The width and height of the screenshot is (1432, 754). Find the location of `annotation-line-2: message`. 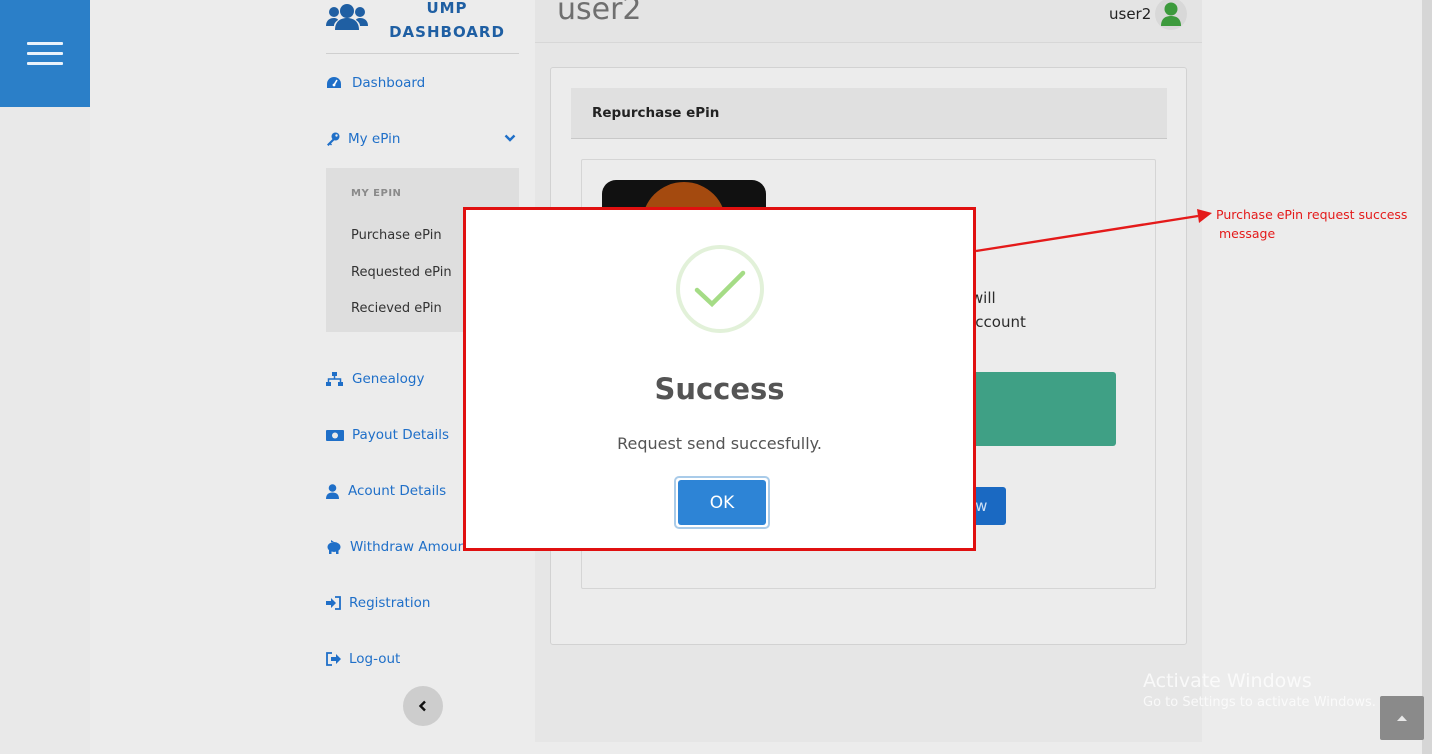

annotation-line-2: message is located at coordinates (1247, 233).